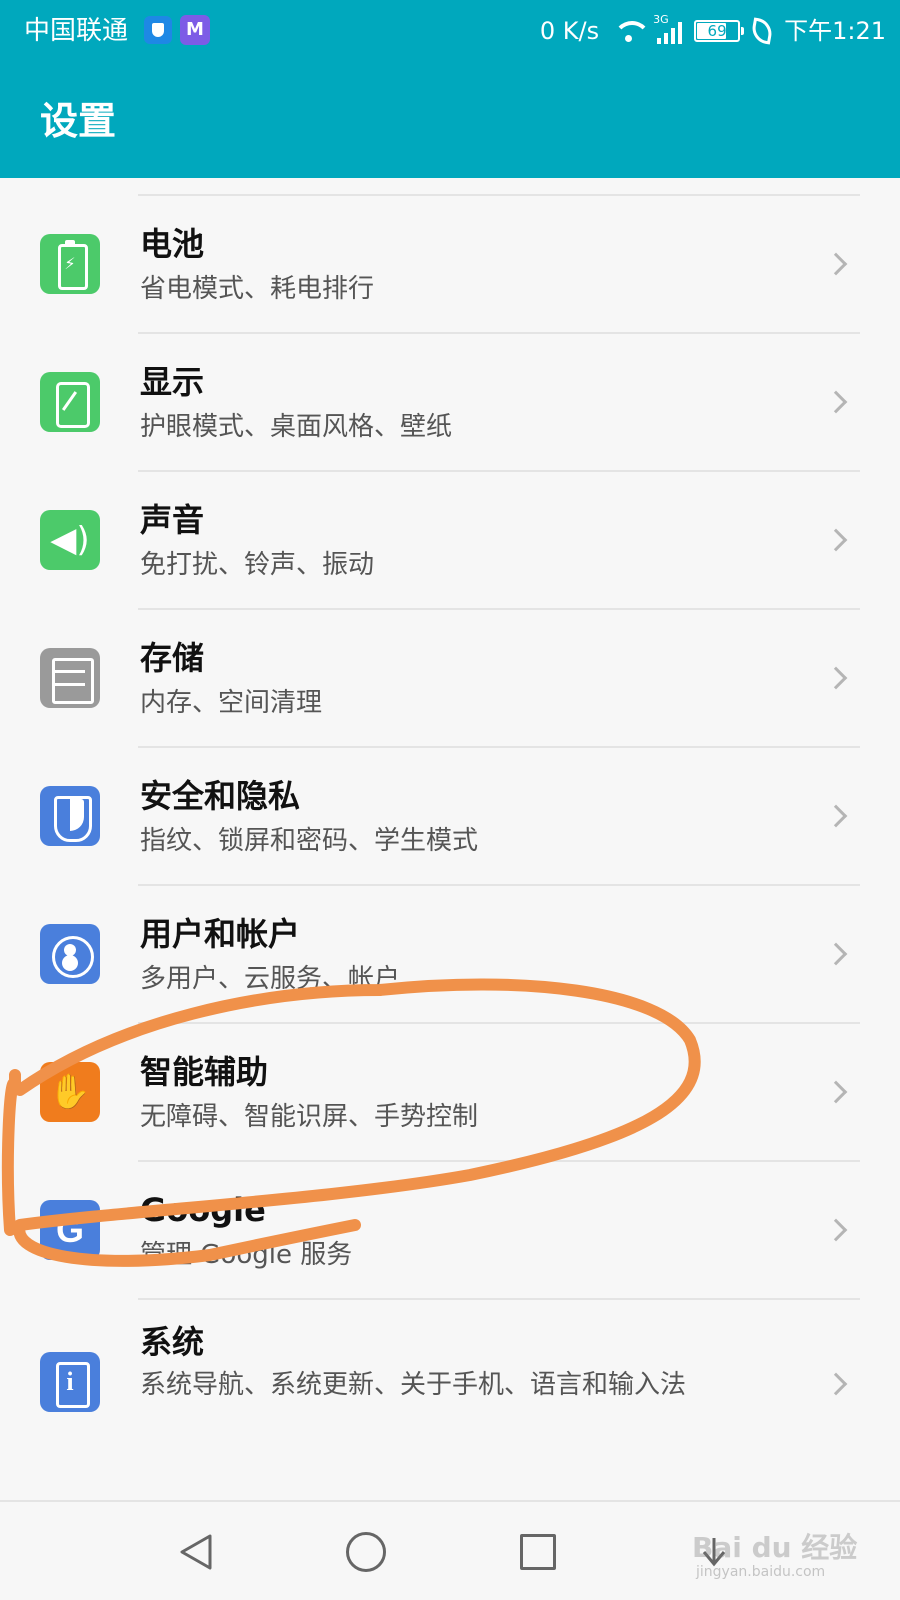 The image size is (900, 1600). Describe the element at coordinates (257, 289) in the screenshot. I see `settings-item-subtitle: 省电模式、耗电排行` at that location.